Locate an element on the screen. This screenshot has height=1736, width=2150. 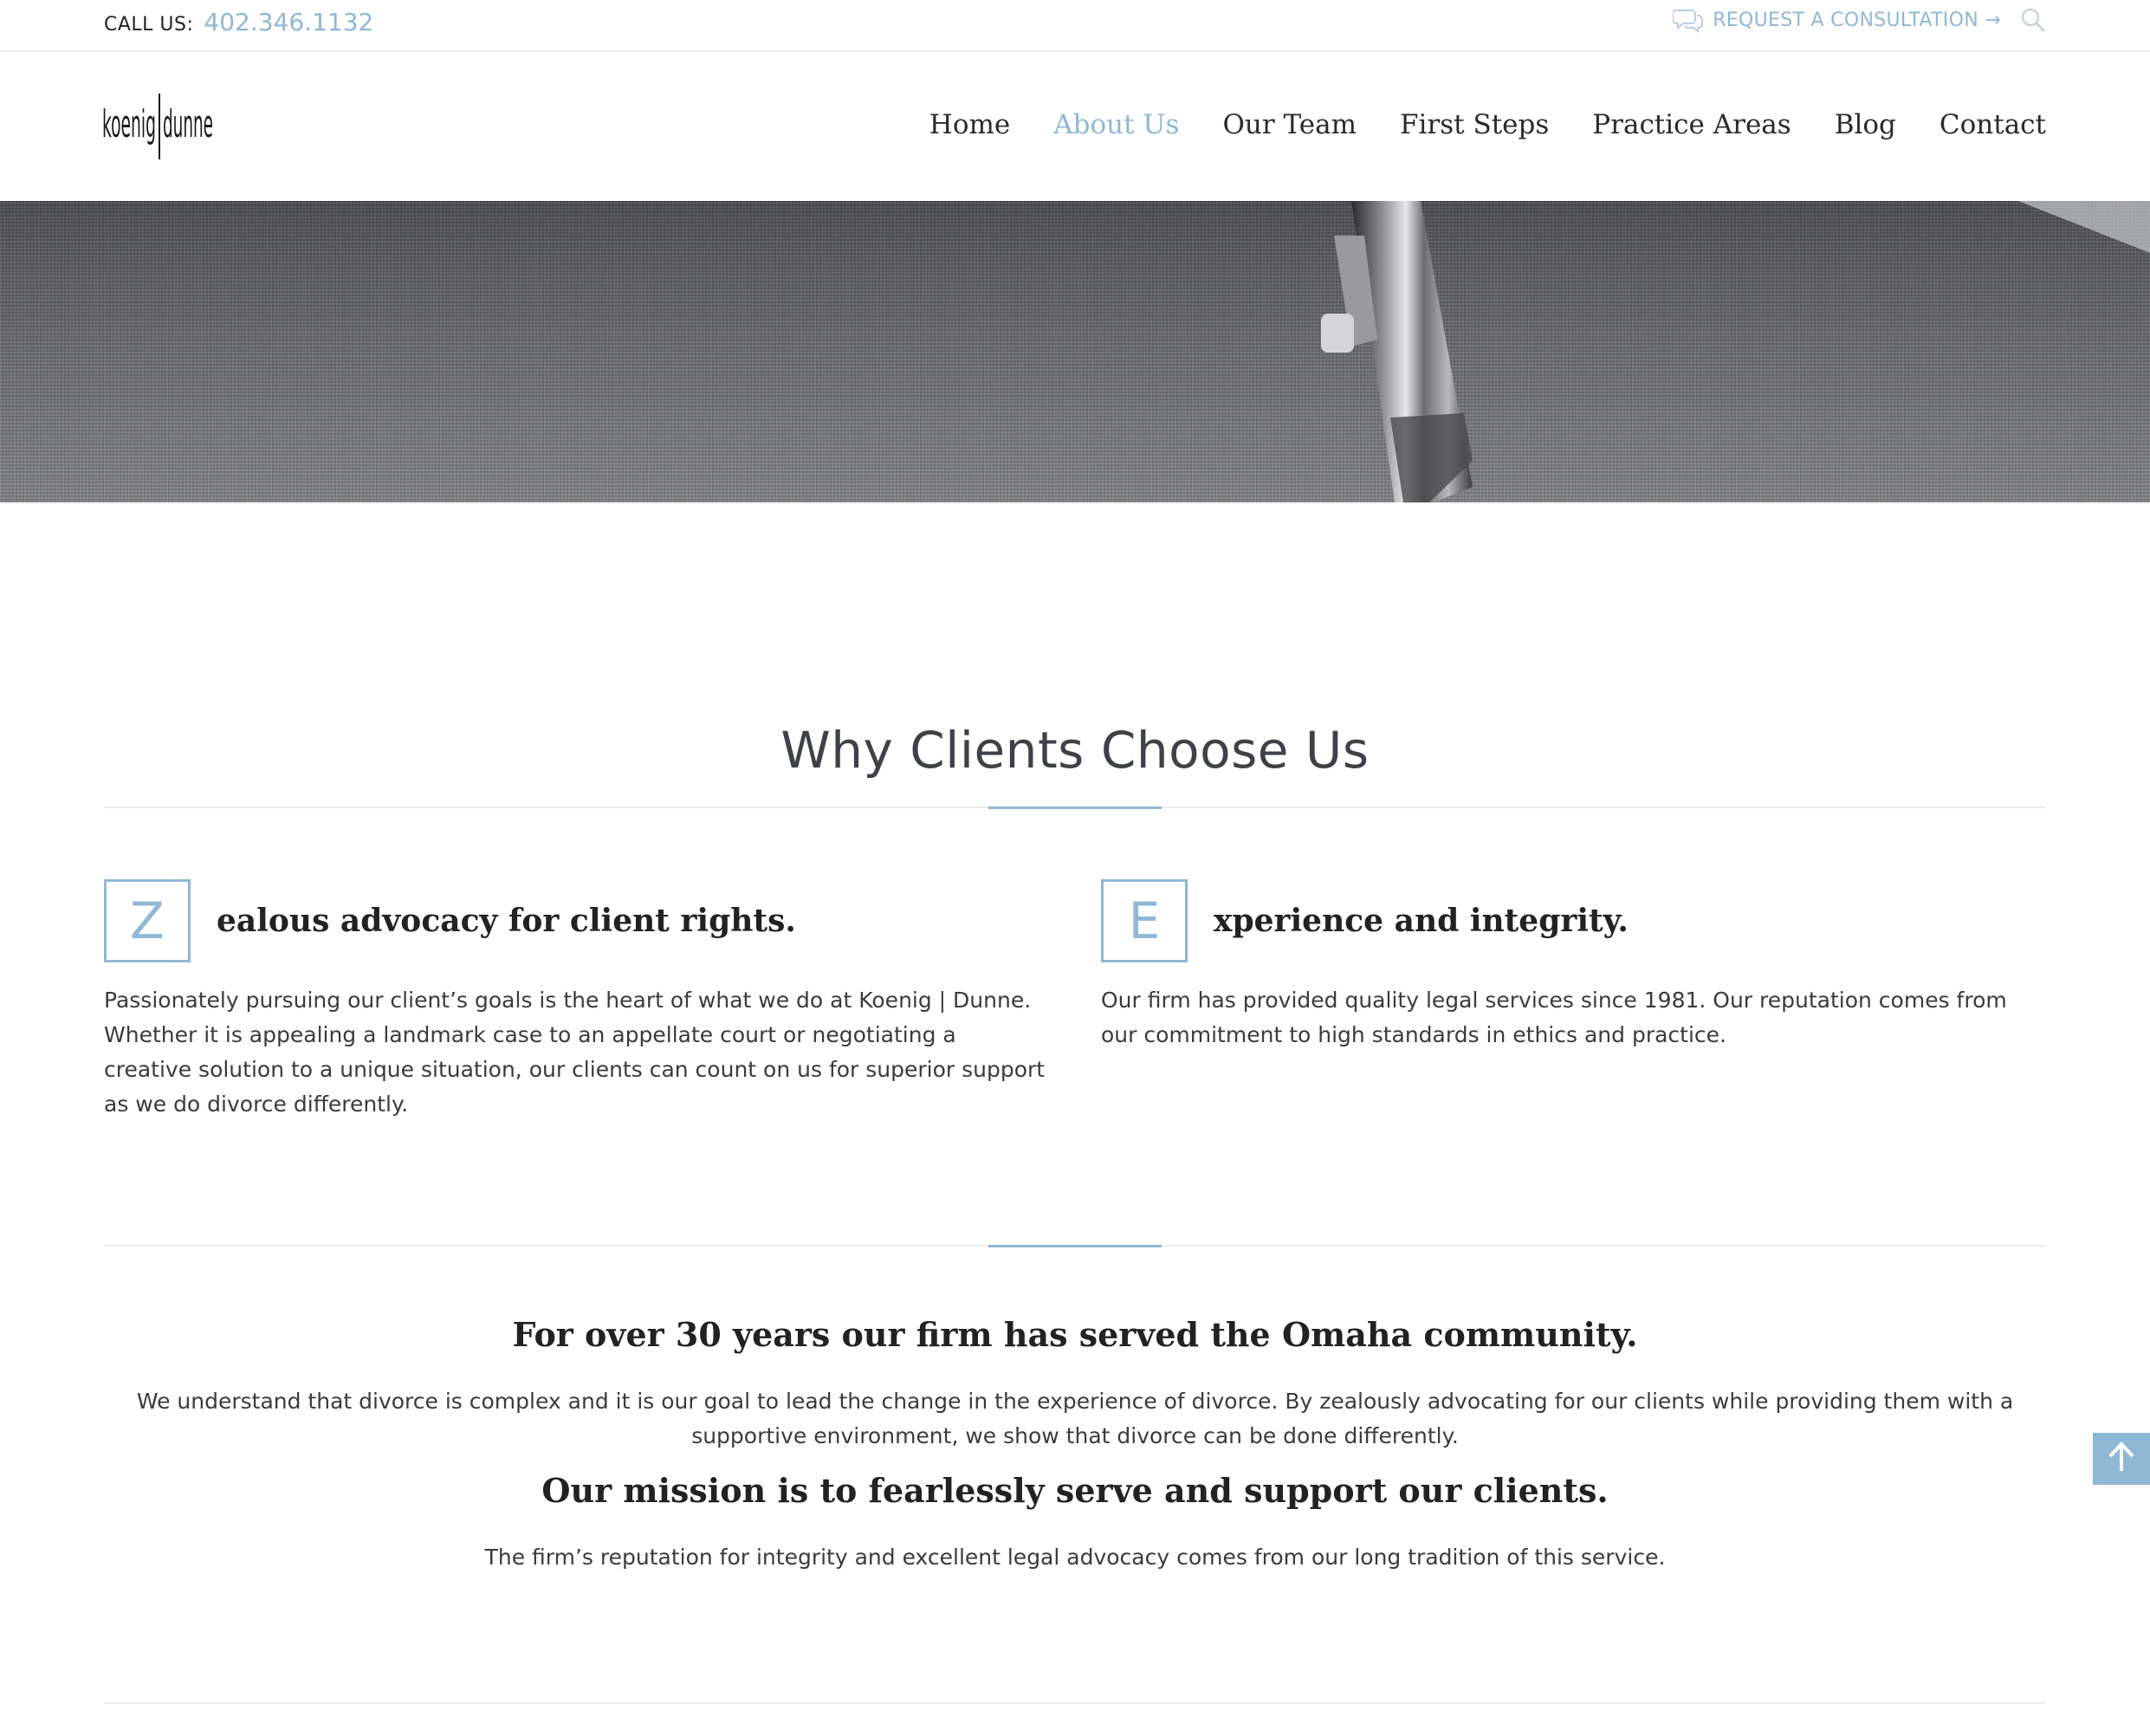
call-us: CALL US: 402.346.1132 is located at coordinates (238, 22).